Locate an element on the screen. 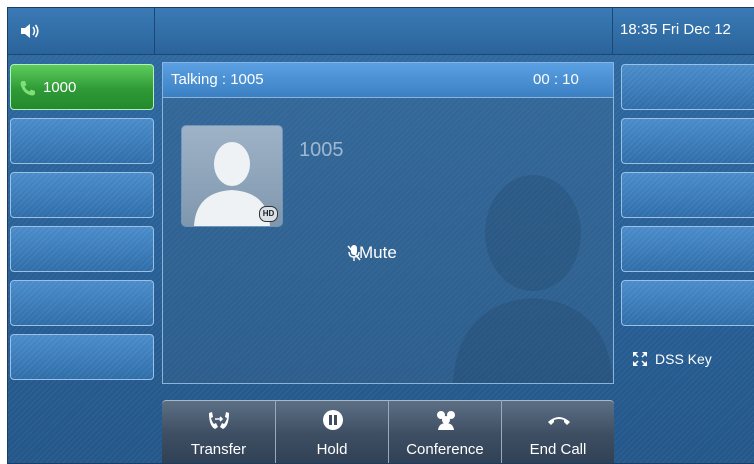  callee-number: 1005 is located at coordinates (321, 150).